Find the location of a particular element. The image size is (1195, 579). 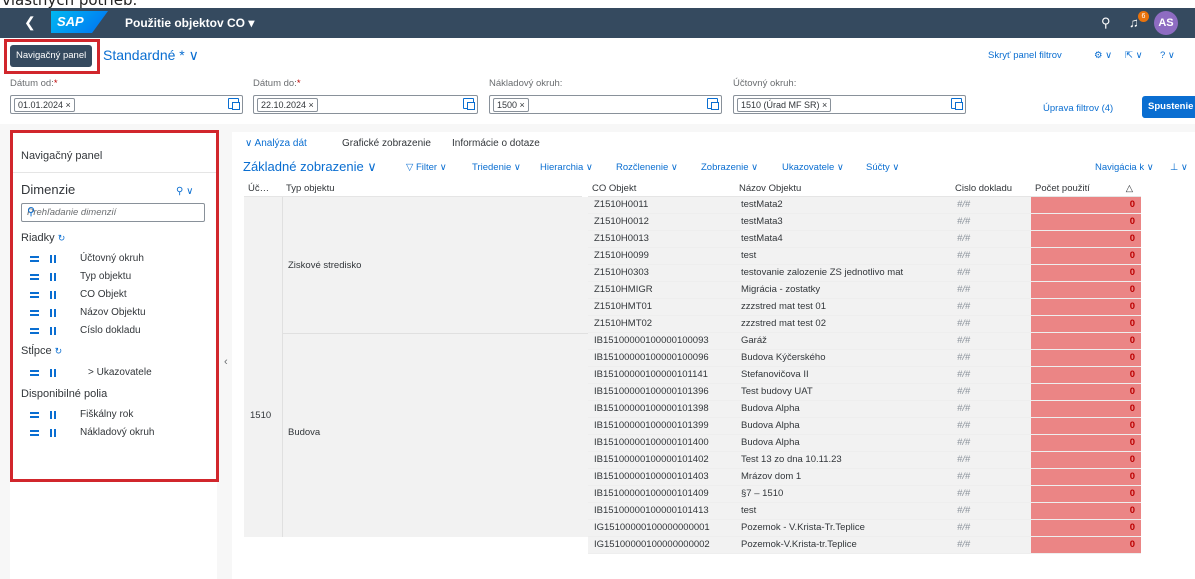

co-object-cell: IB15100000100000100096 is located at coordinates (661, 358).